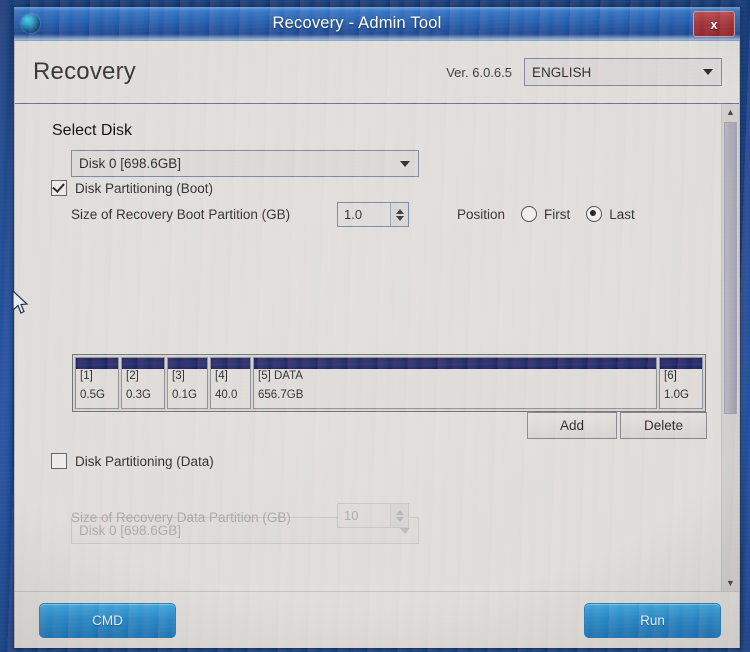 This screenshot has height=652, width=750. Describe the element at coordinates (730, 112) in the screenshot. I see `chevron-up-icon: ▲` at that location.